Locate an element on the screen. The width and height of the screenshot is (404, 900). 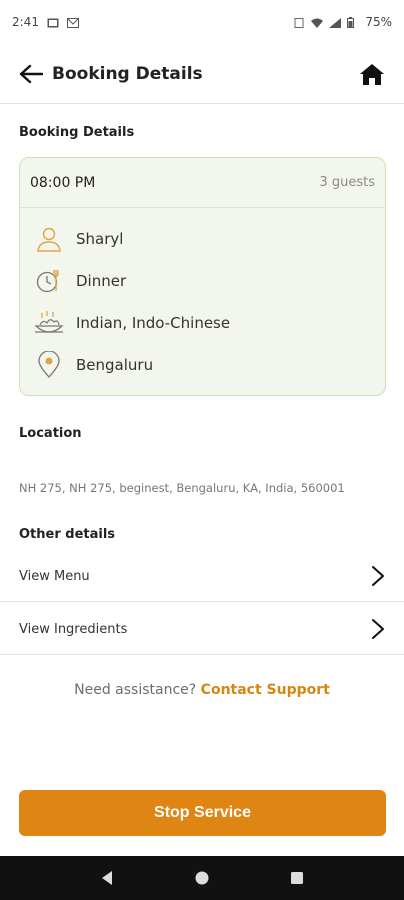
home-icon is located at coordinates (372, 74).